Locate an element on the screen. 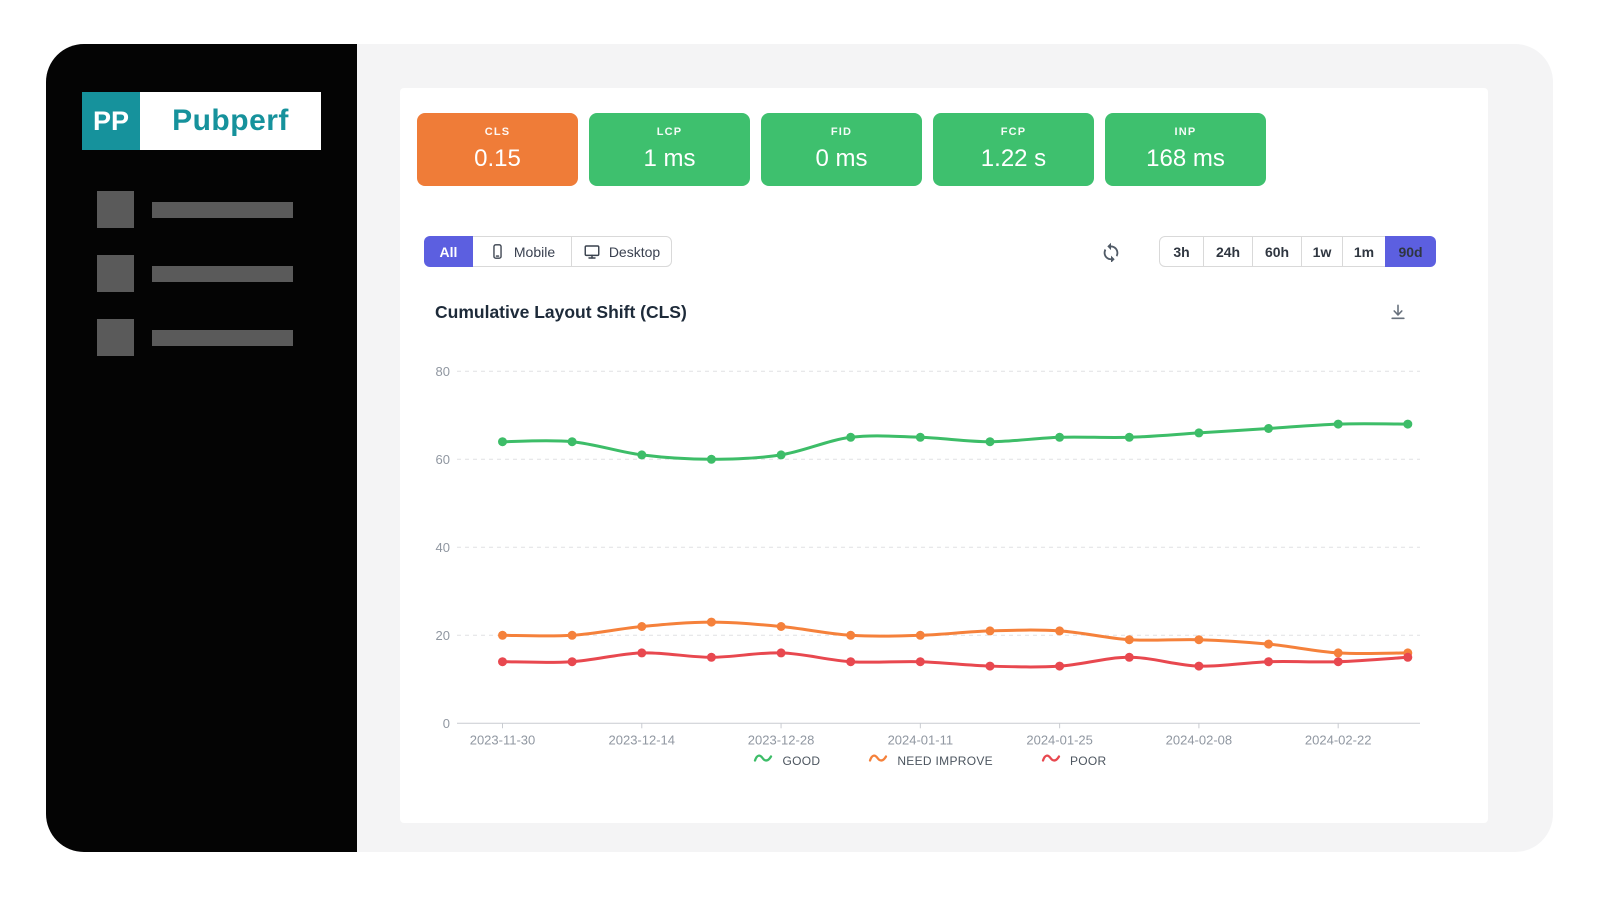  range-1m-label: 1m is located at coordinates (1364, 251).